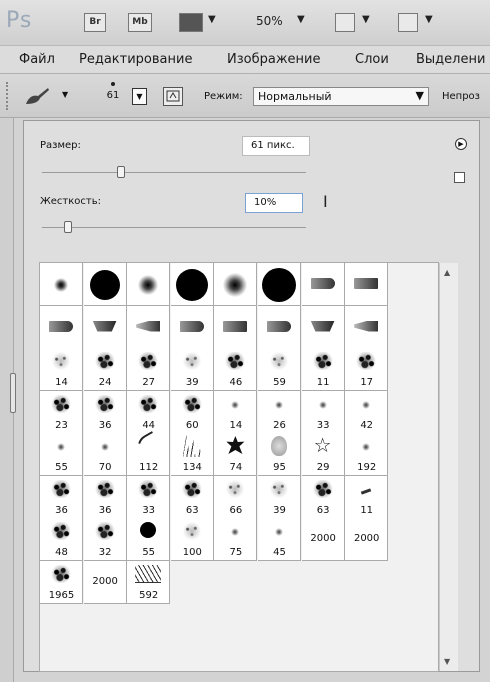 This screenshot has width=490, height=682. What do you see at coordinates (269, 21) in the screenshot?
I see `zoom-level: 50%` at bounding box center [269, 21].